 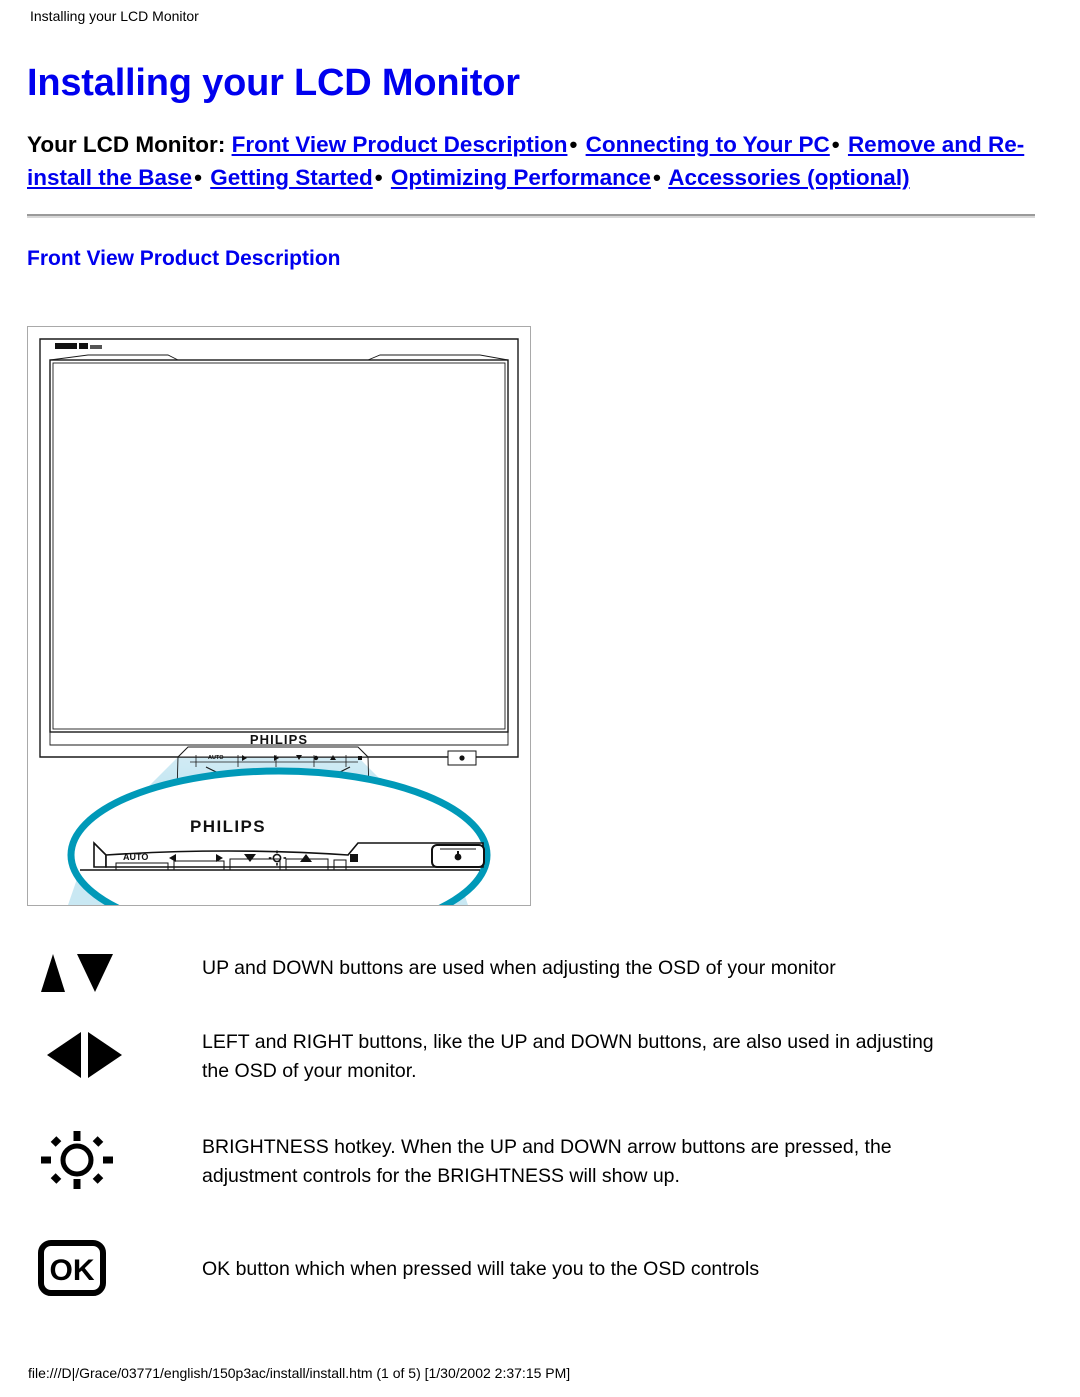 What do you see at coordinates (72, 1270) in the screenshot?
I see `svg-text: OK` at bounding box center [72, 1270].